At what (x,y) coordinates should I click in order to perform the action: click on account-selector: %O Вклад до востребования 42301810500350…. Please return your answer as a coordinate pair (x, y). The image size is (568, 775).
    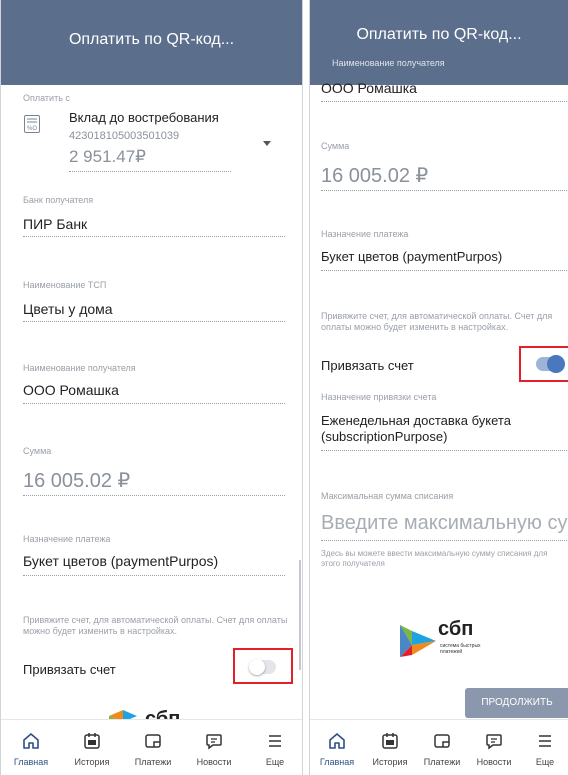
    Looking at the image, I should click on (151, 142).